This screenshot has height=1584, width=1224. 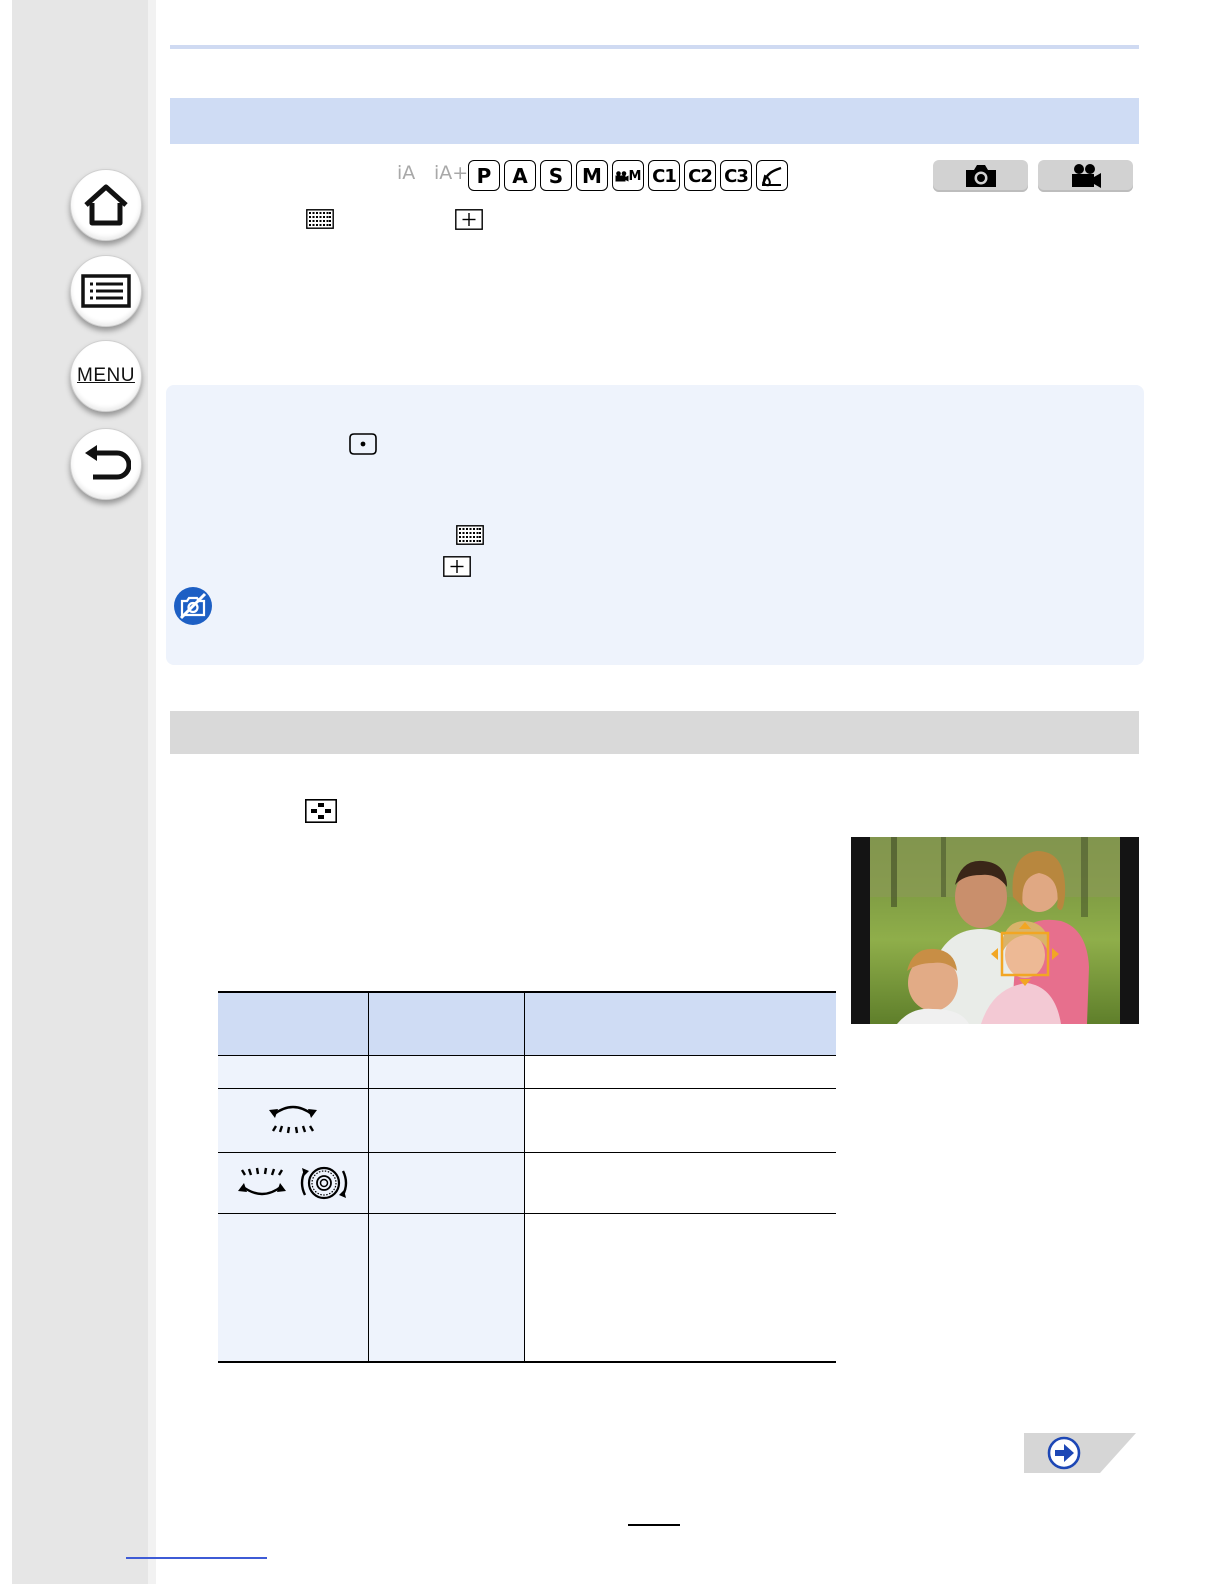 What do you see at coordinates (261, 1181) in the screenshot?
I see `rear-dial-icon` at bounding box center [261, 1181].